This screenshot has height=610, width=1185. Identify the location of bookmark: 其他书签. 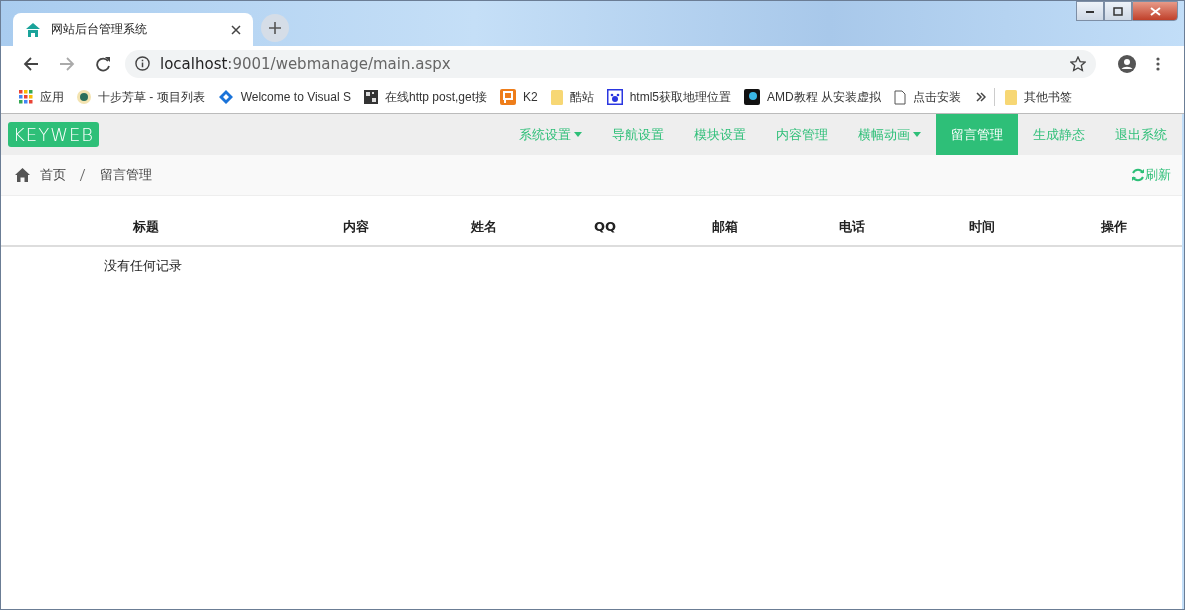
(1039, 97).